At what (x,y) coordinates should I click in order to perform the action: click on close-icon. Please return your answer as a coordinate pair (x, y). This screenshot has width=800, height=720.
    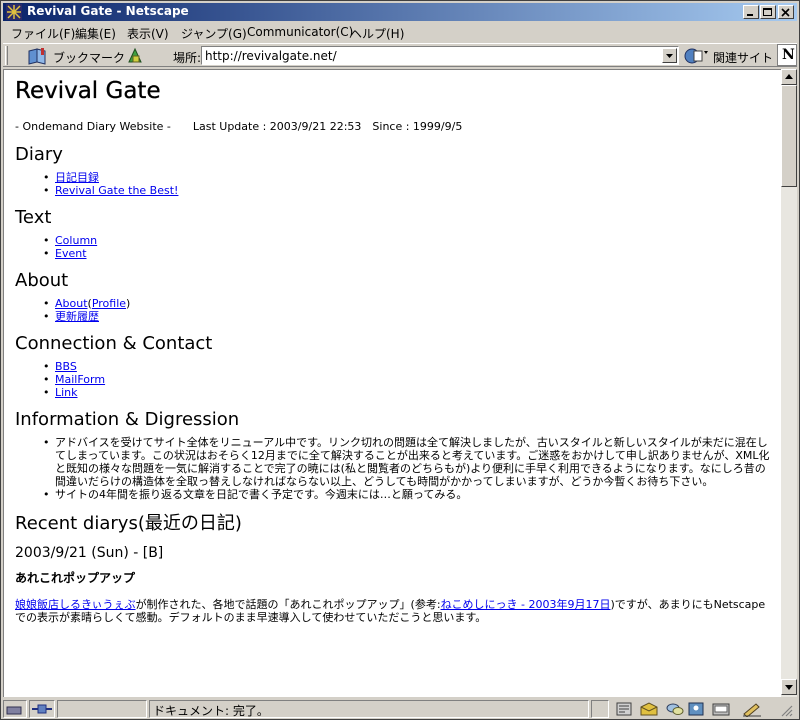
    Looking at the image, I should click on (785, 12).